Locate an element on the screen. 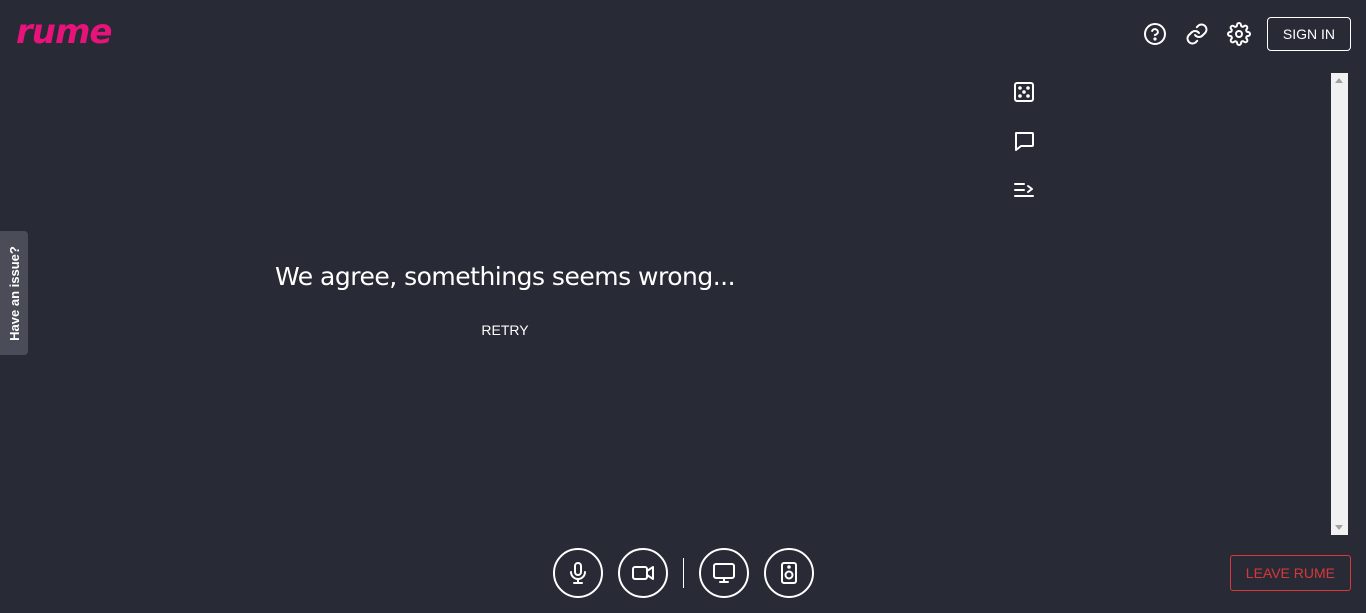  issue-tab-label: Have an issue? is located at coordinates (14, 293).